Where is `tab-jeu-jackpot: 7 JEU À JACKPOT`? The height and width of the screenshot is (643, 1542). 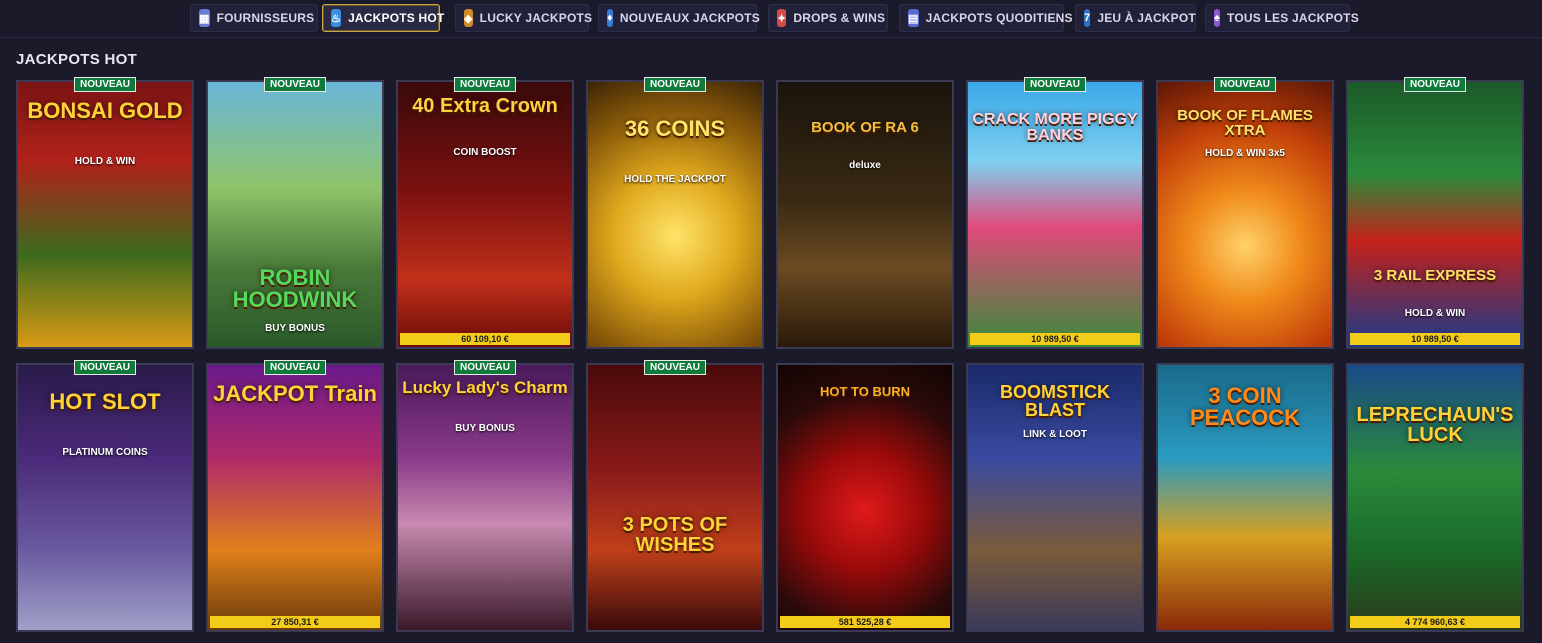 tab-jeu-jackpot: 7 JEU À JACKPOT is located at coordinates (1135, 18).